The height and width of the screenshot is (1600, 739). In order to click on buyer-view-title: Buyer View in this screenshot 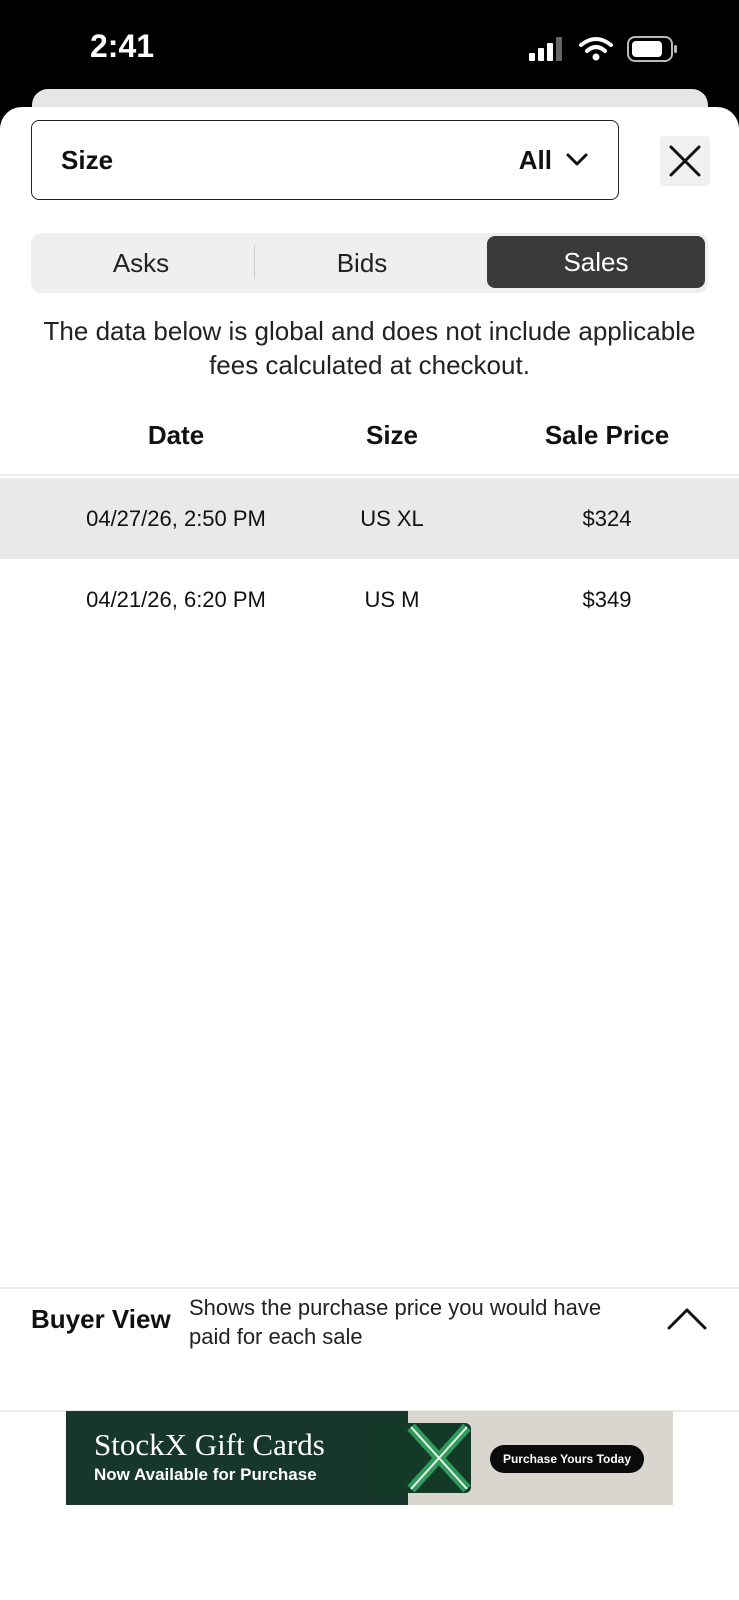, I will do `click(101, 1319)`.